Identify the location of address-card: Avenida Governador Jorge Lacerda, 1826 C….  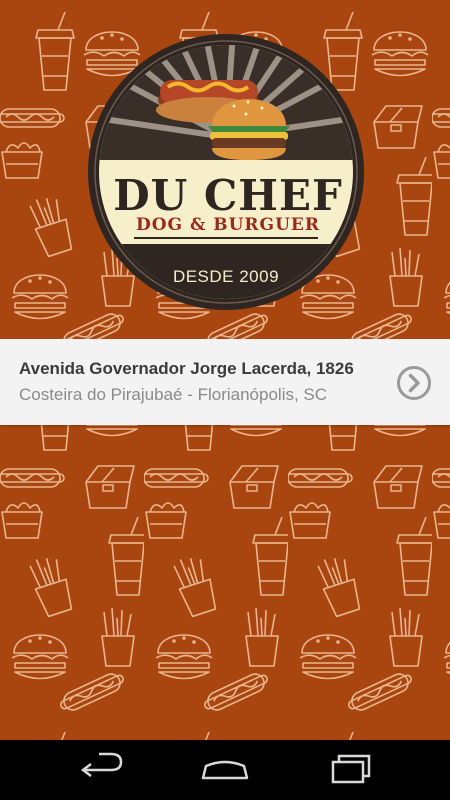
(225, 382).